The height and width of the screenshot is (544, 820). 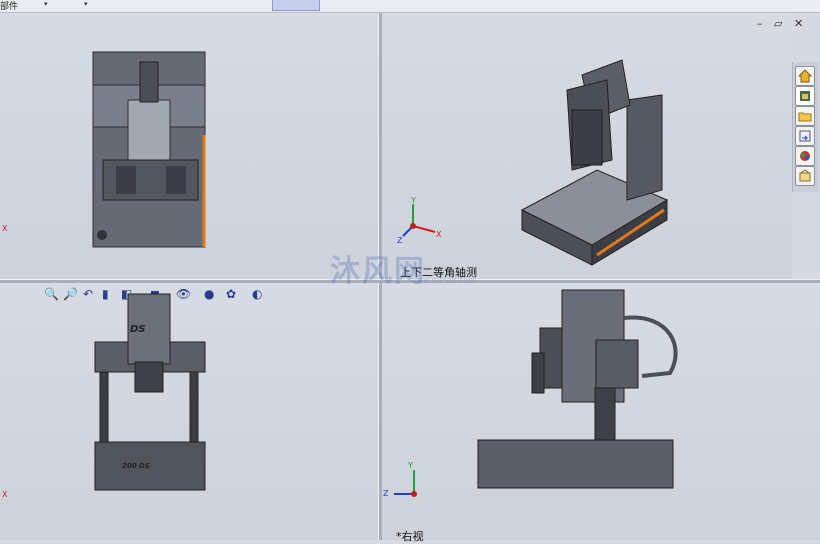 I want to click on view-label-right: *右视, so click(x=410, y=536).